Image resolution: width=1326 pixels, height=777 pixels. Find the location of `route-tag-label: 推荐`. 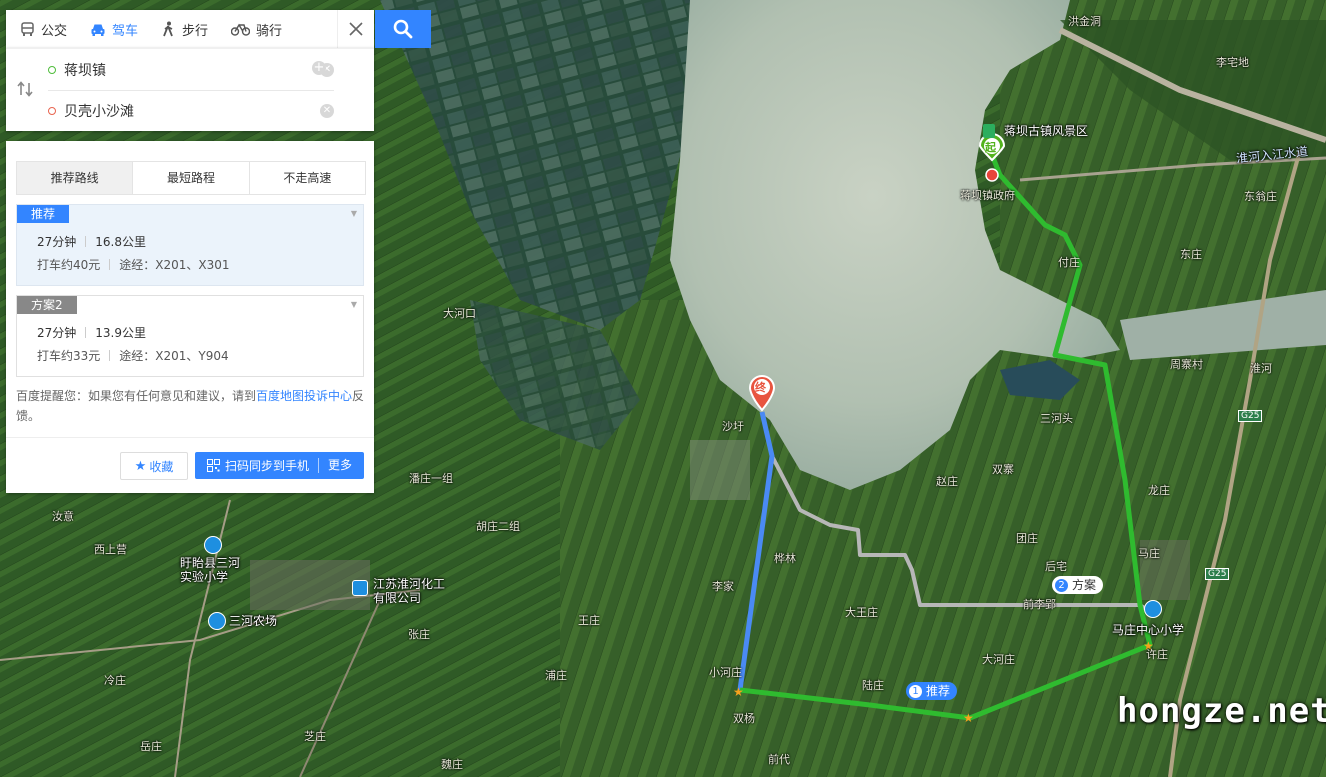

route-tag-label: 推荐 is located at coordinates (938, 691).